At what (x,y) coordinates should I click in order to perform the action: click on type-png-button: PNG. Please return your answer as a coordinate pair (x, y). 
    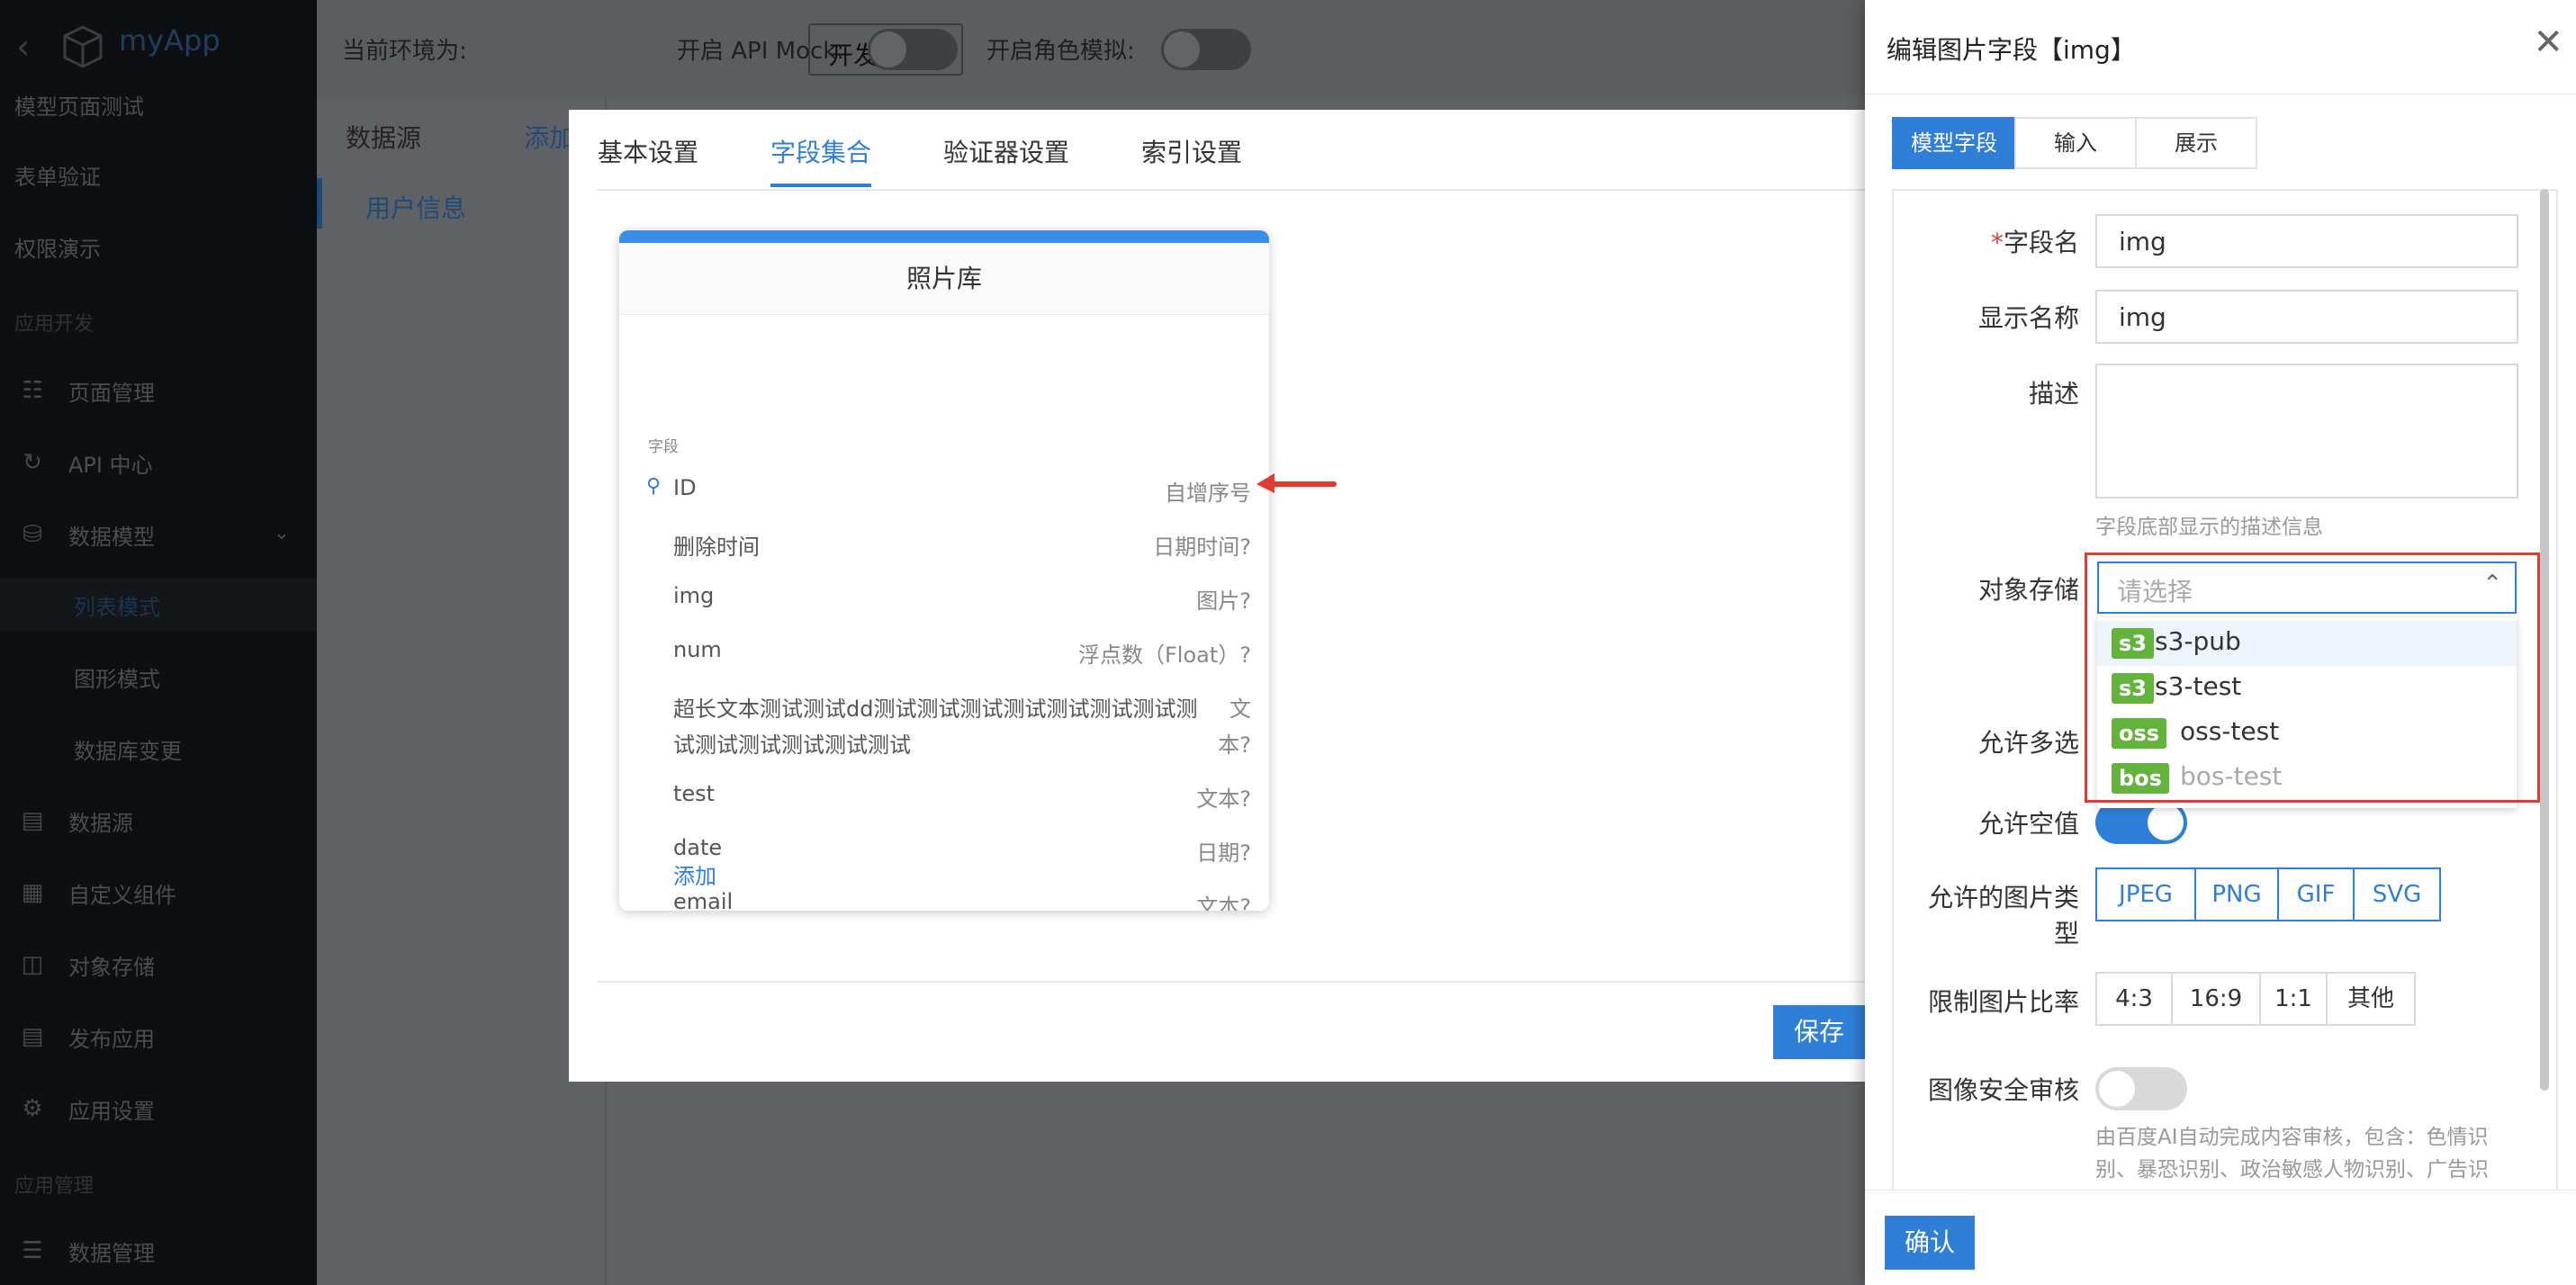
    Looking at the image, I should click on (2236, 894).